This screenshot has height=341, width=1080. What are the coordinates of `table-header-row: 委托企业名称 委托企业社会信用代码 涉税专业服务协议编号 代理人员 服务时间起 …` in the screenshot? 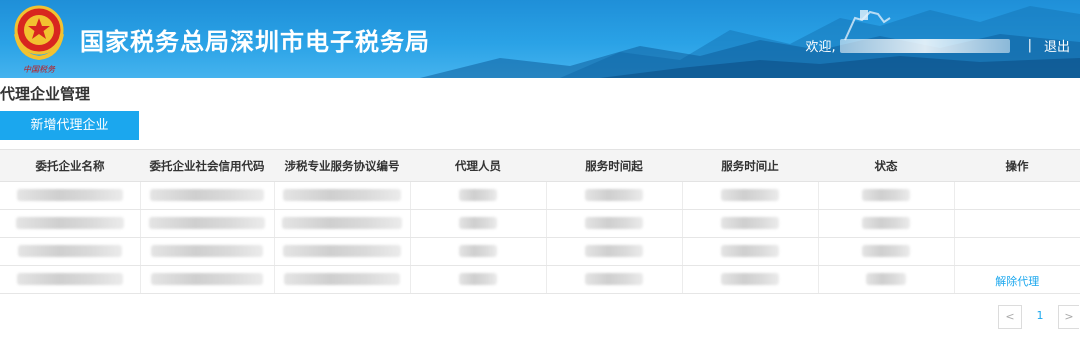 It's located at (540, 165).